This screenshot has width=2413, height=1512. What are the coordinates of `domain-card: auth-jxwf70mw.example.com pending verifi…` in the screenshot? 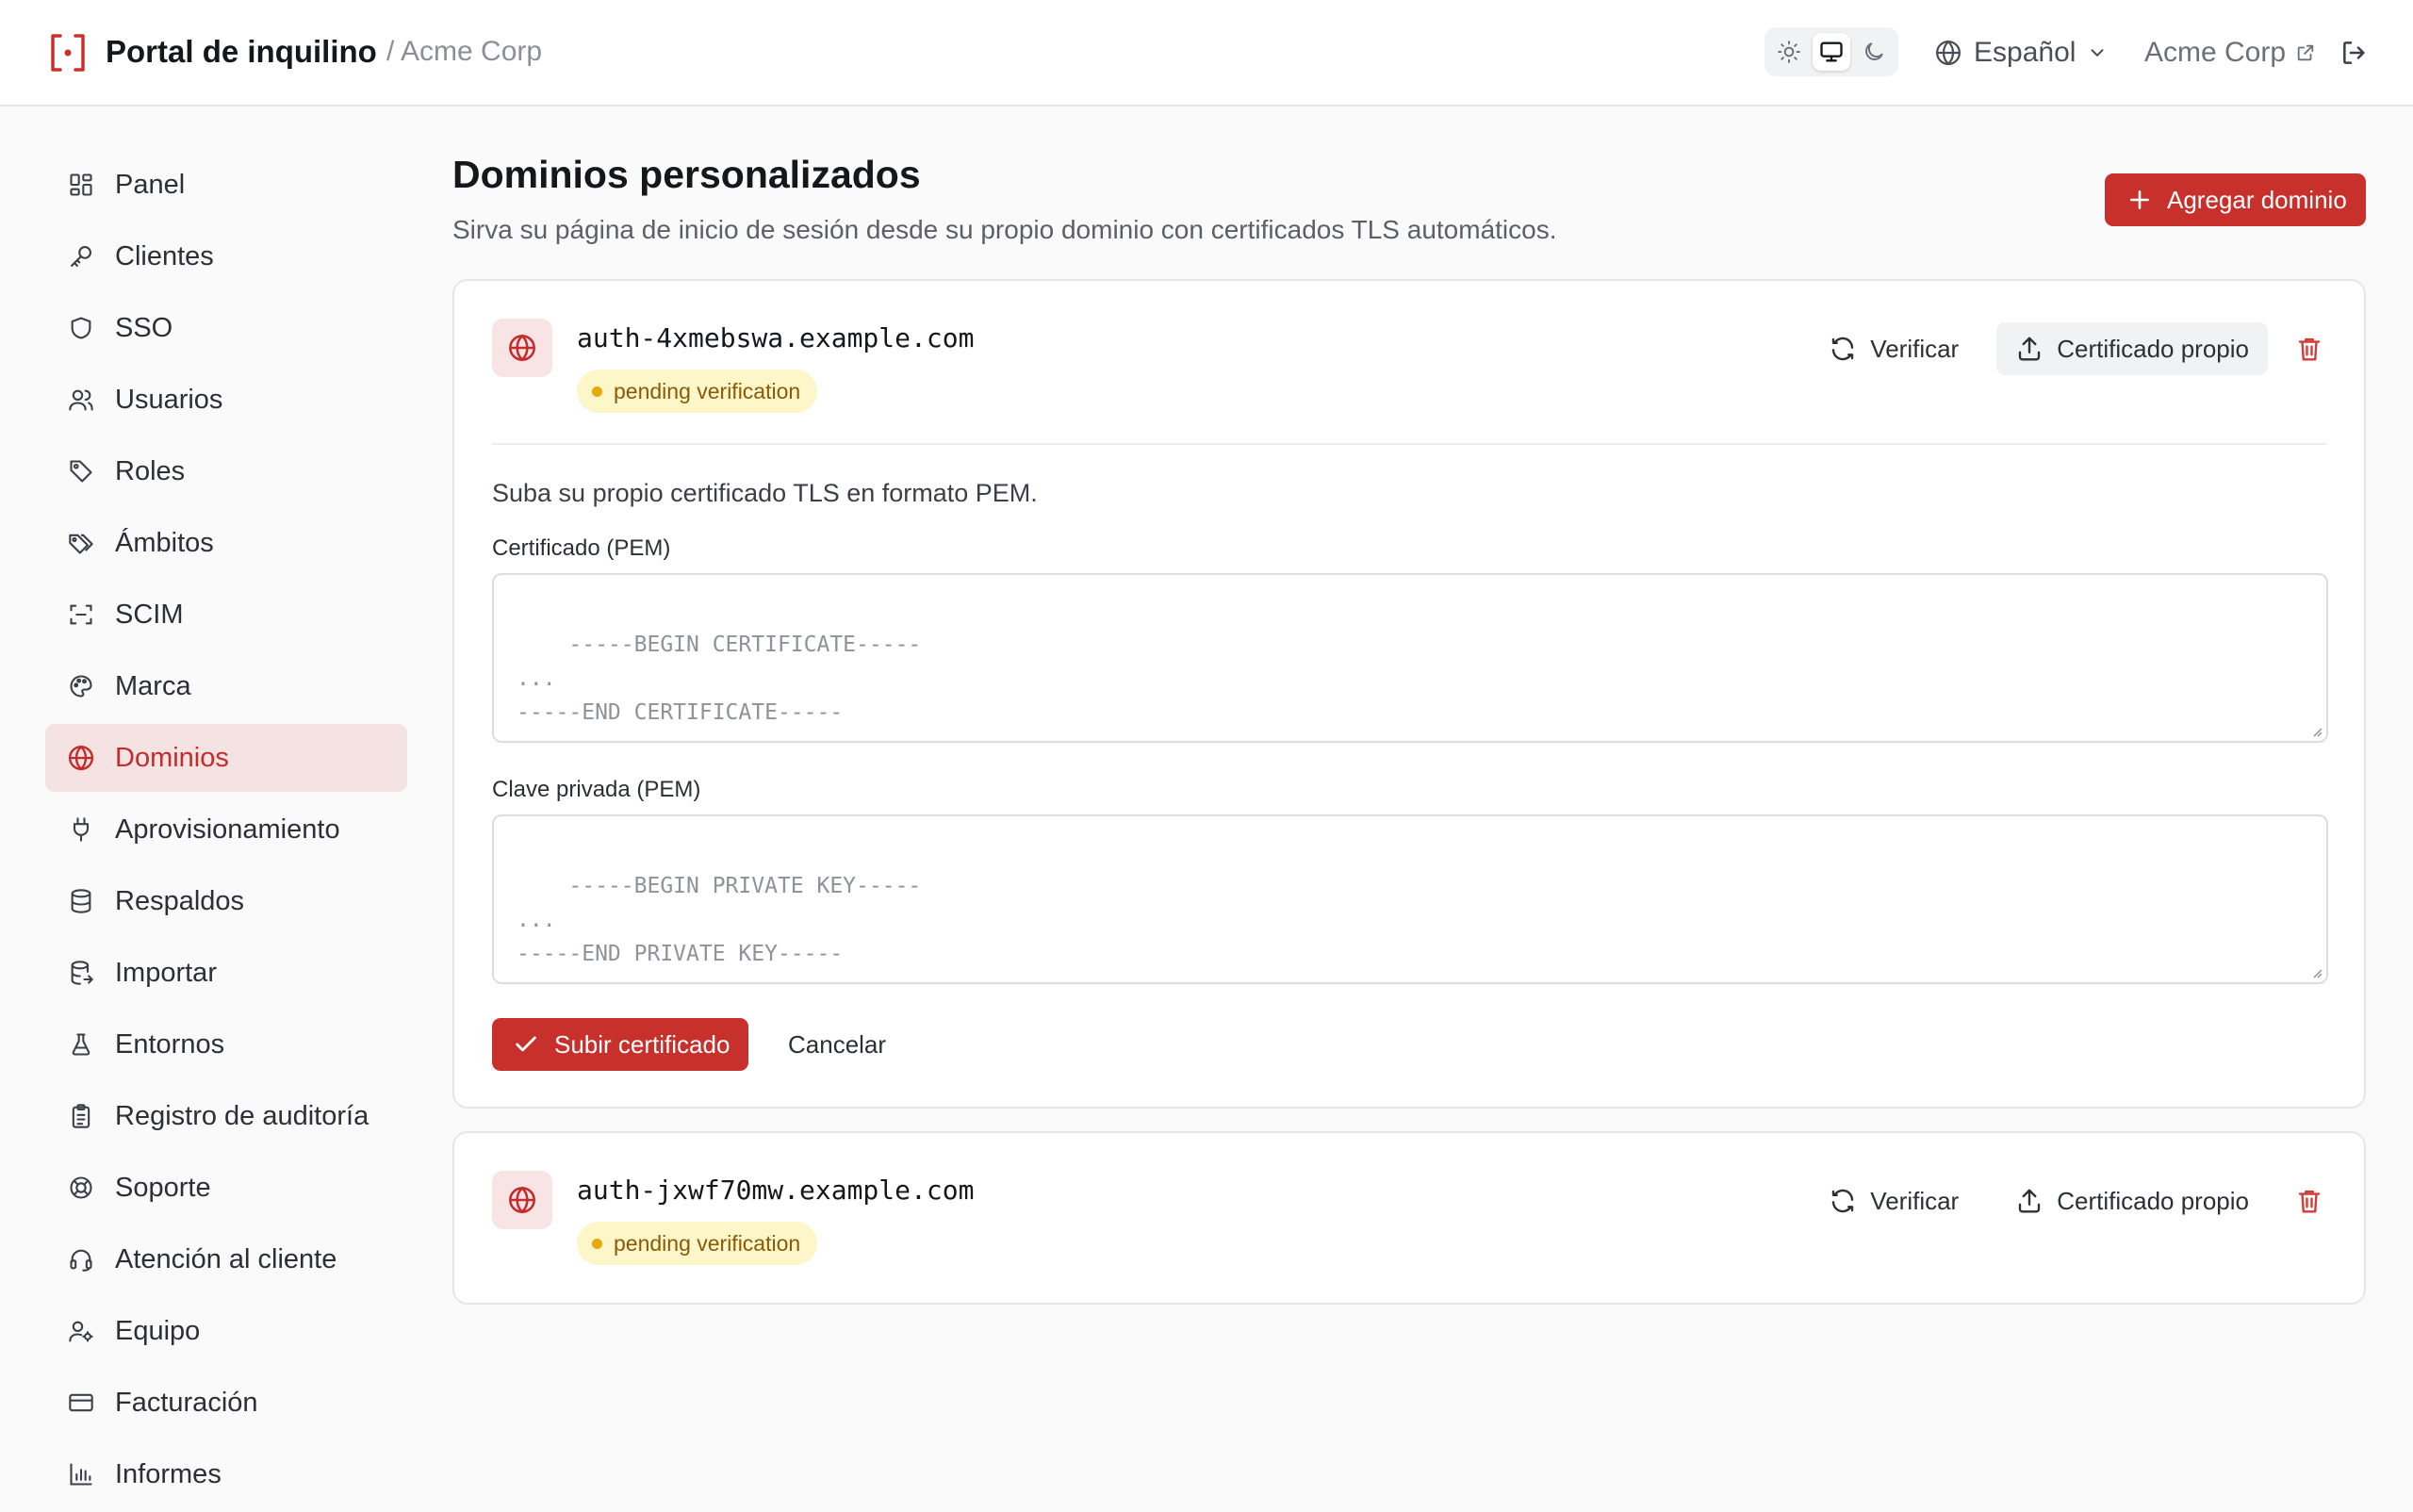 It's located at (1409, 1218).